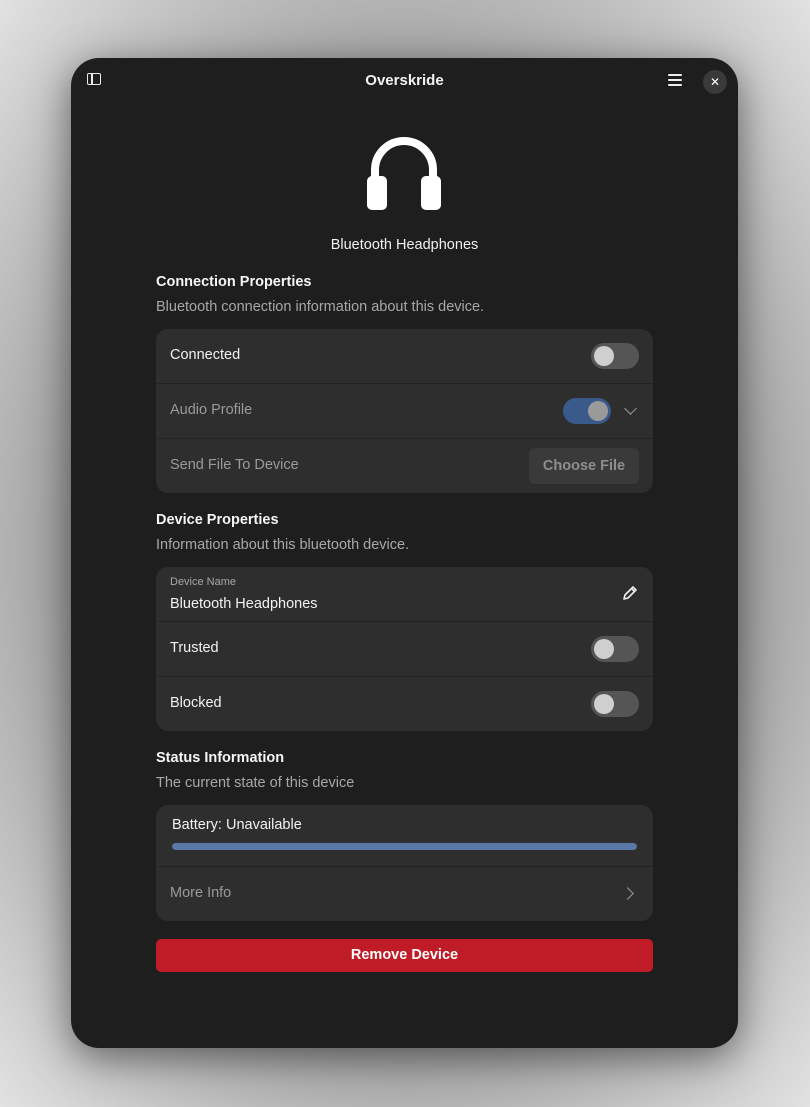 The height and width of the screenshot is (1107, 810). What do you see at coordinates (630, 593) in the screenshot?
I see `pencil-icon` at bounding box center [630, 593].